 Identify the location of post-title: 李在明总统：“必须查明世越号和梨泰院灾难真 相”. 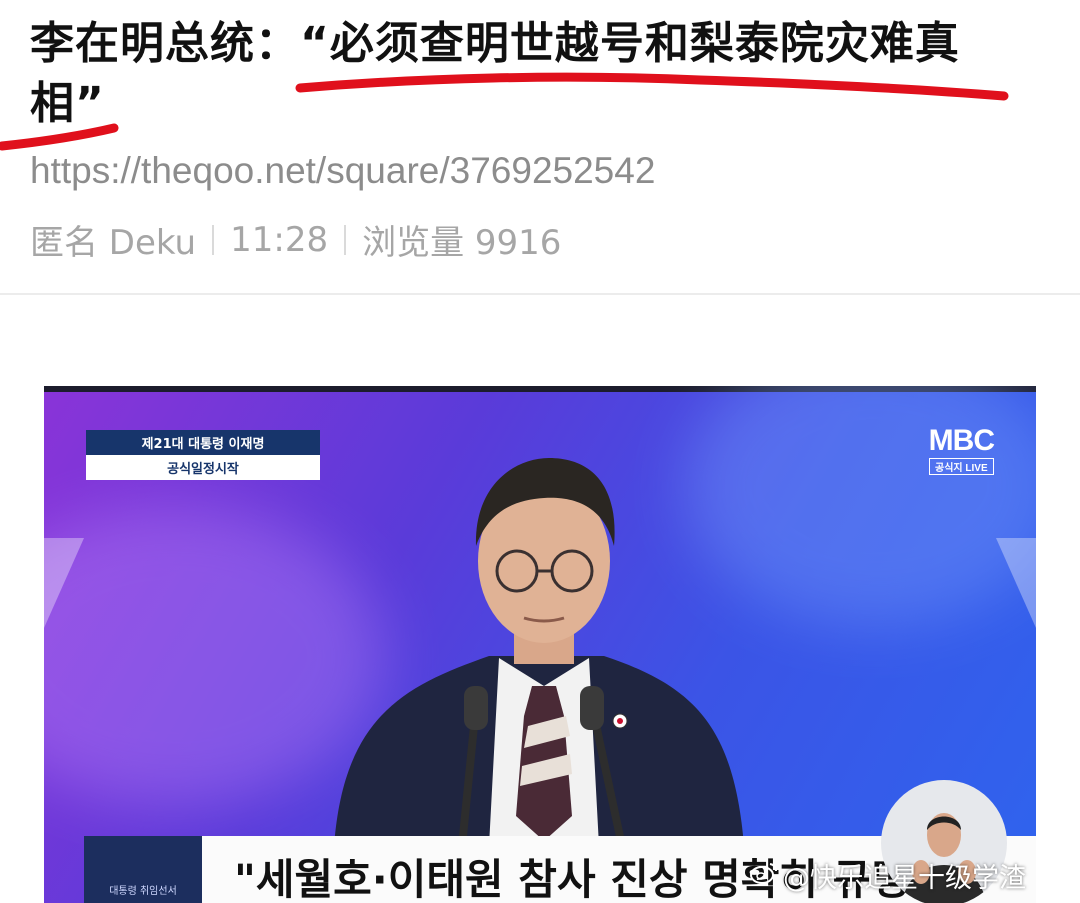
(530, 74).